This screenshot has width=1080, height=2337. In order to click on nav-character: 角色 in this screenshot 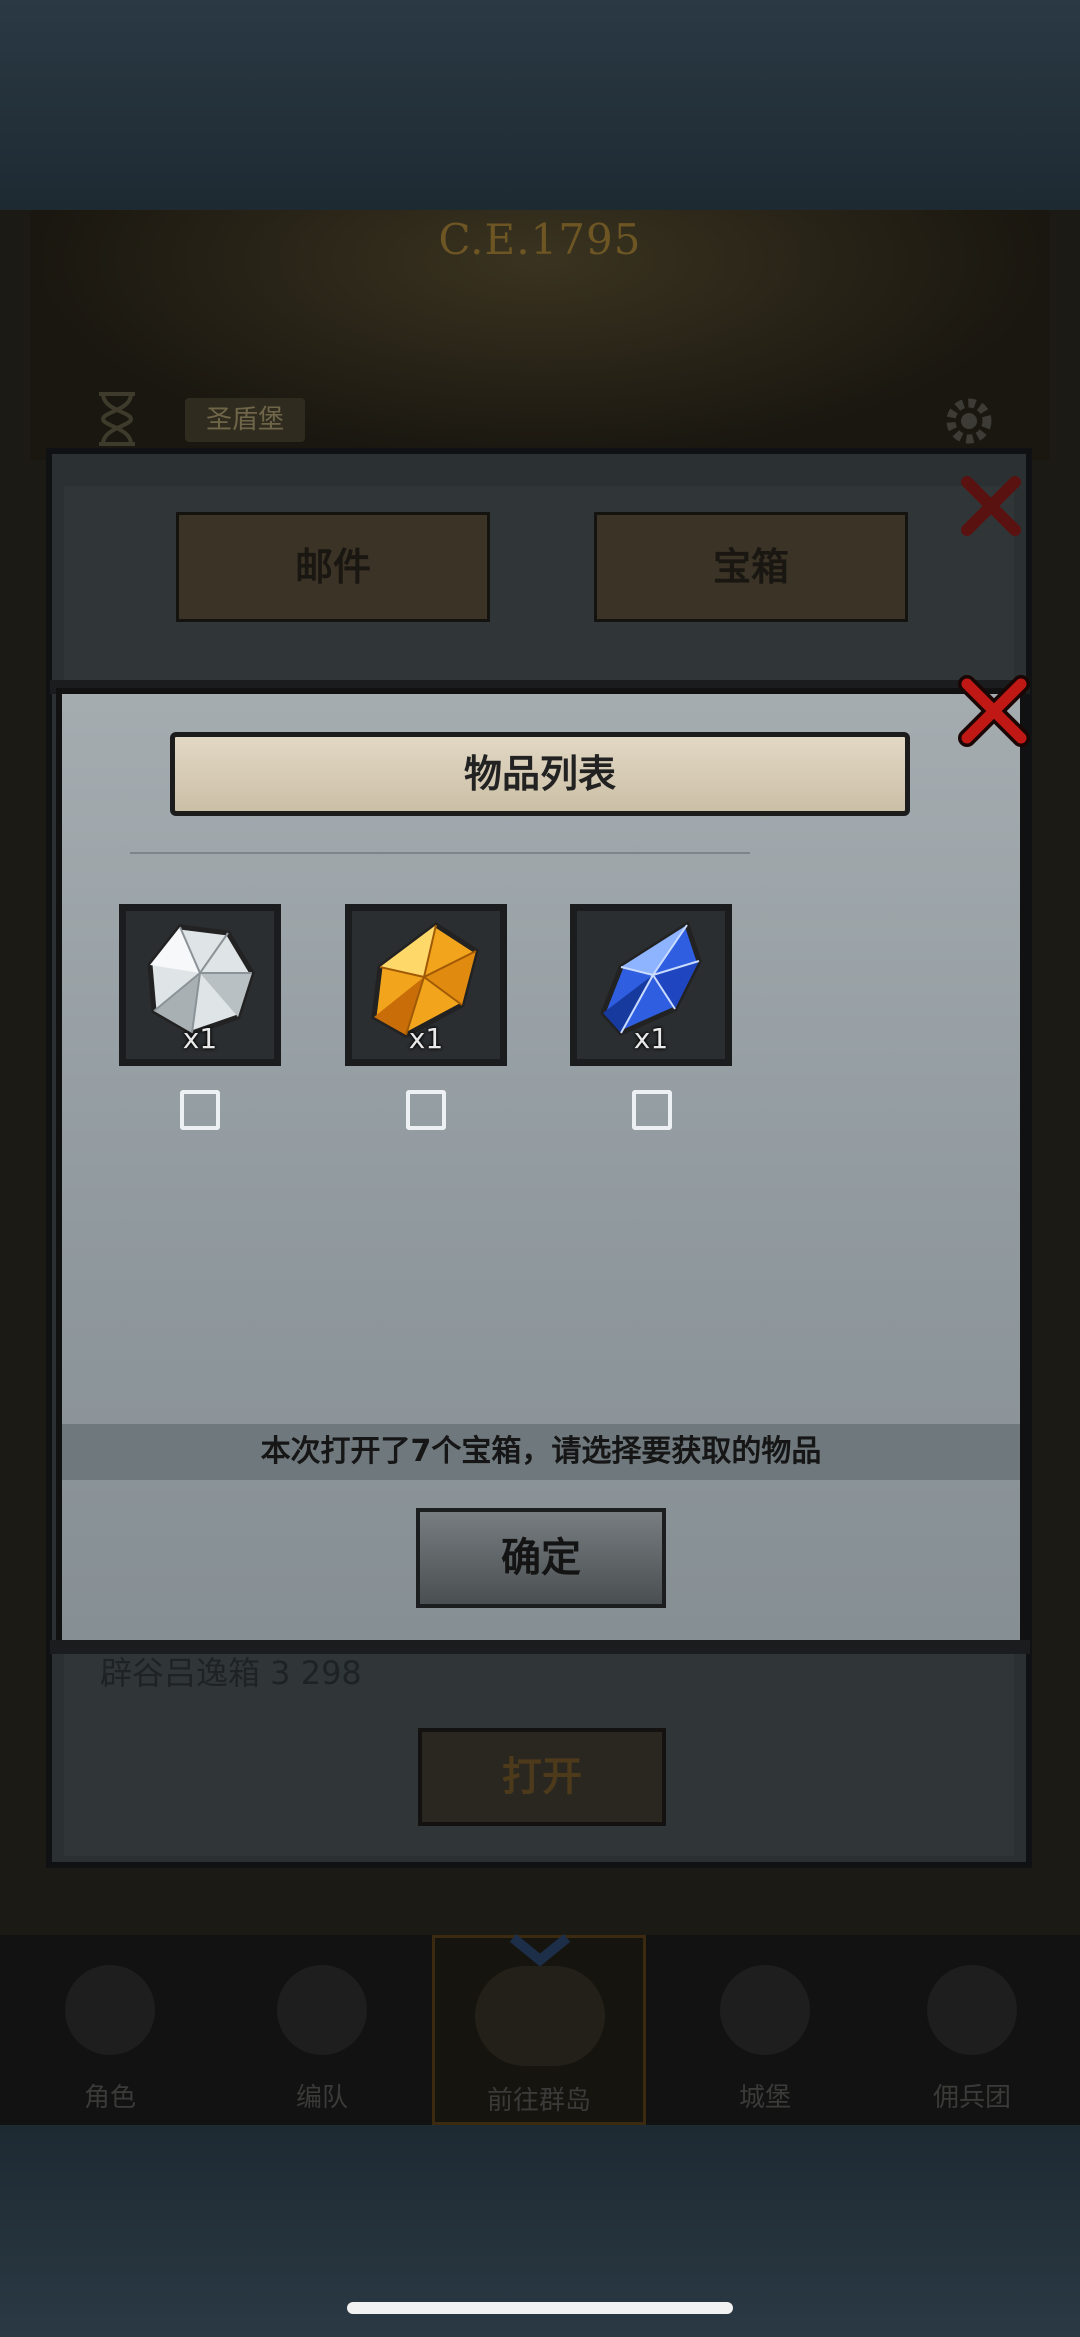, I will do `click(110, 2030)`.